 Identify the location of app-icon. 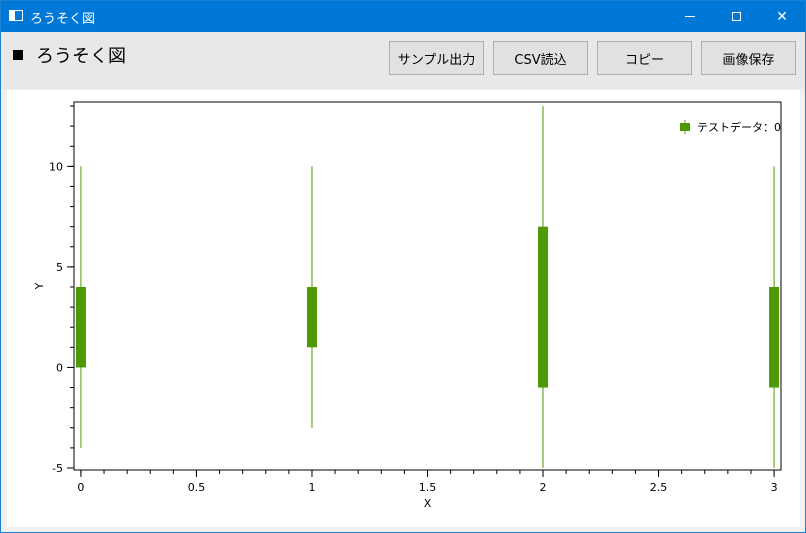
(16, 15).